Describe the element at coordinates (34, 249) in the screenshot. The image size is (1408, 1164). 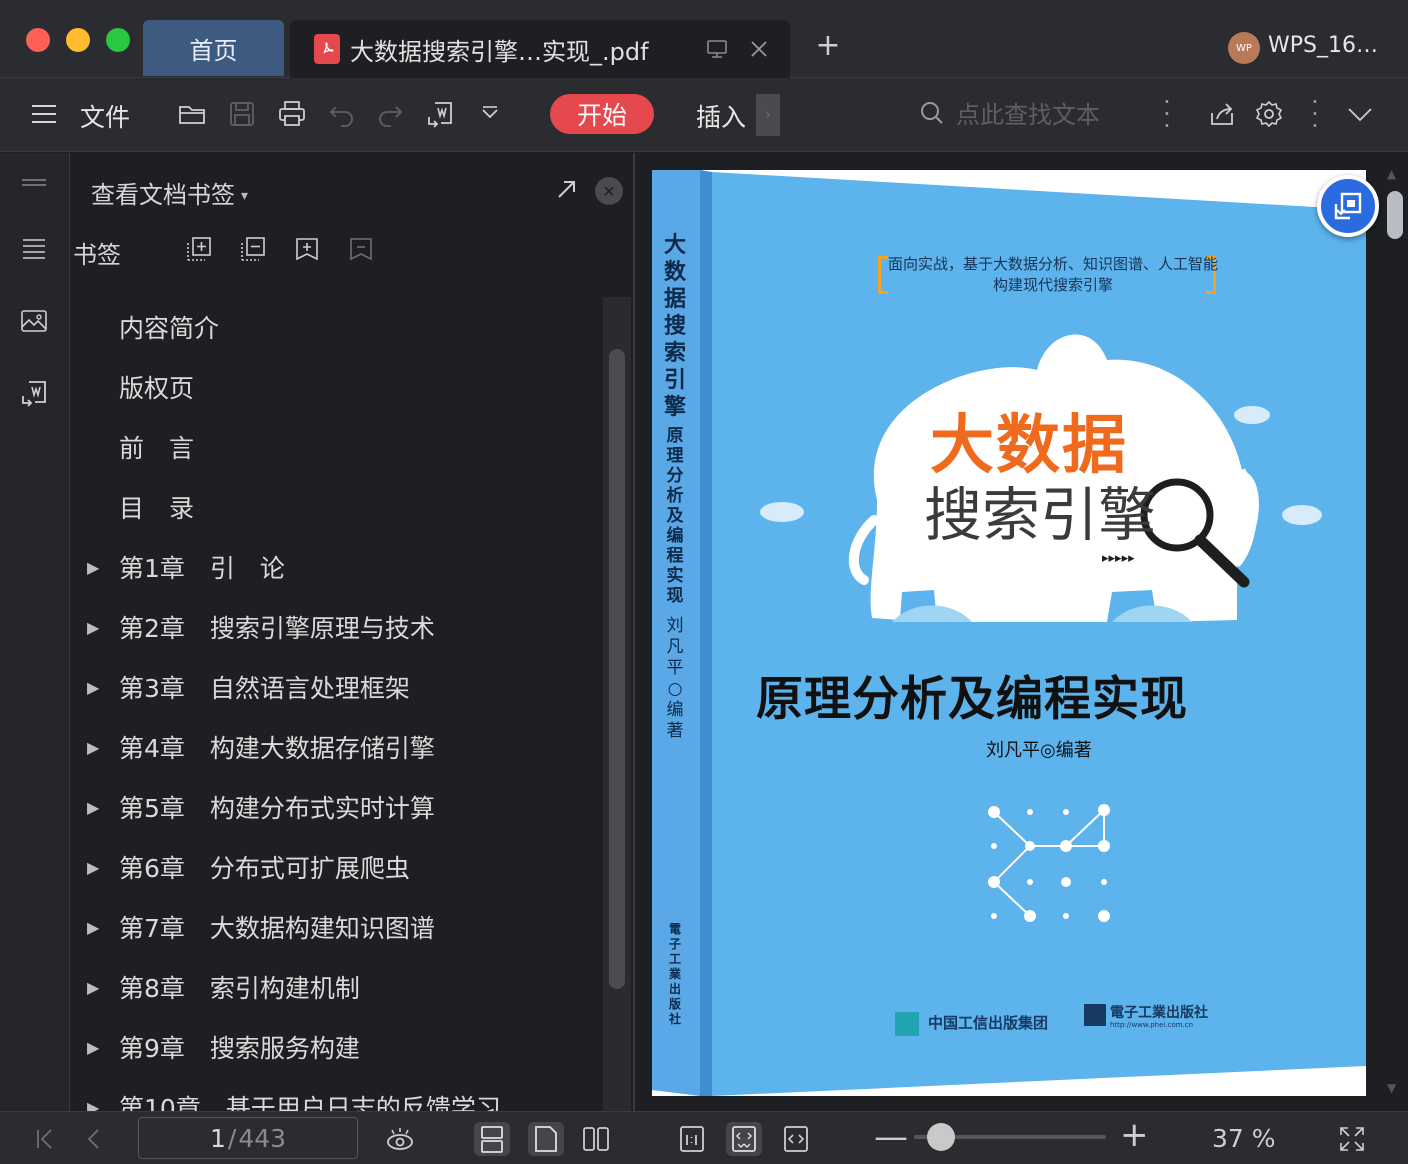
I see `bookmark-list-icon` at that location.